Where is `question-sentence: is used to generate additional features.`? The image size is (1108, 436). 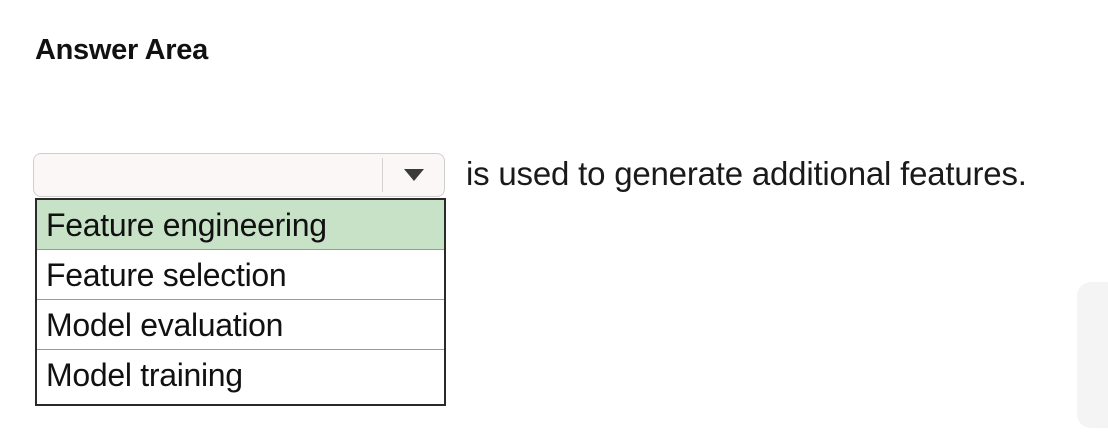 question-sentence: is used to generate additional features. is located at coordinates (746, 173).